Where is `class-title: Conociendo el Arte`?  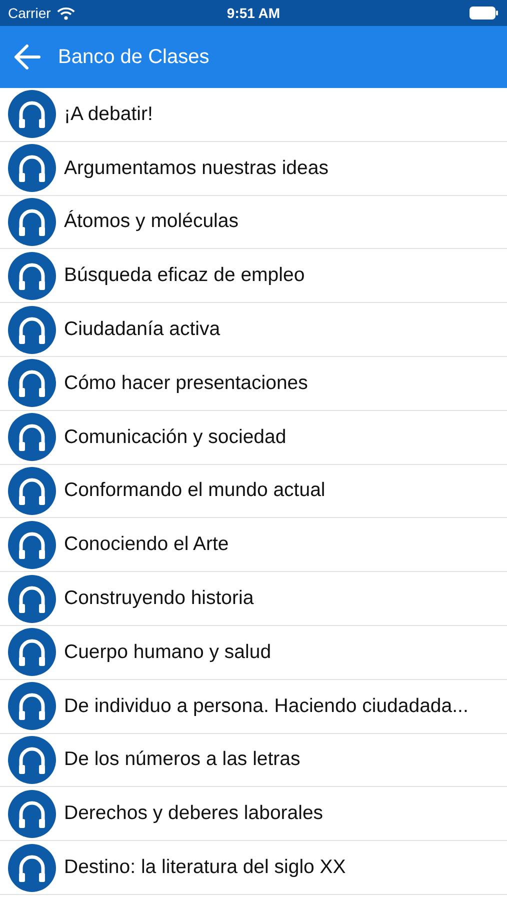 class-title: Conociendo el Arte is located at coordinates (146, 544).